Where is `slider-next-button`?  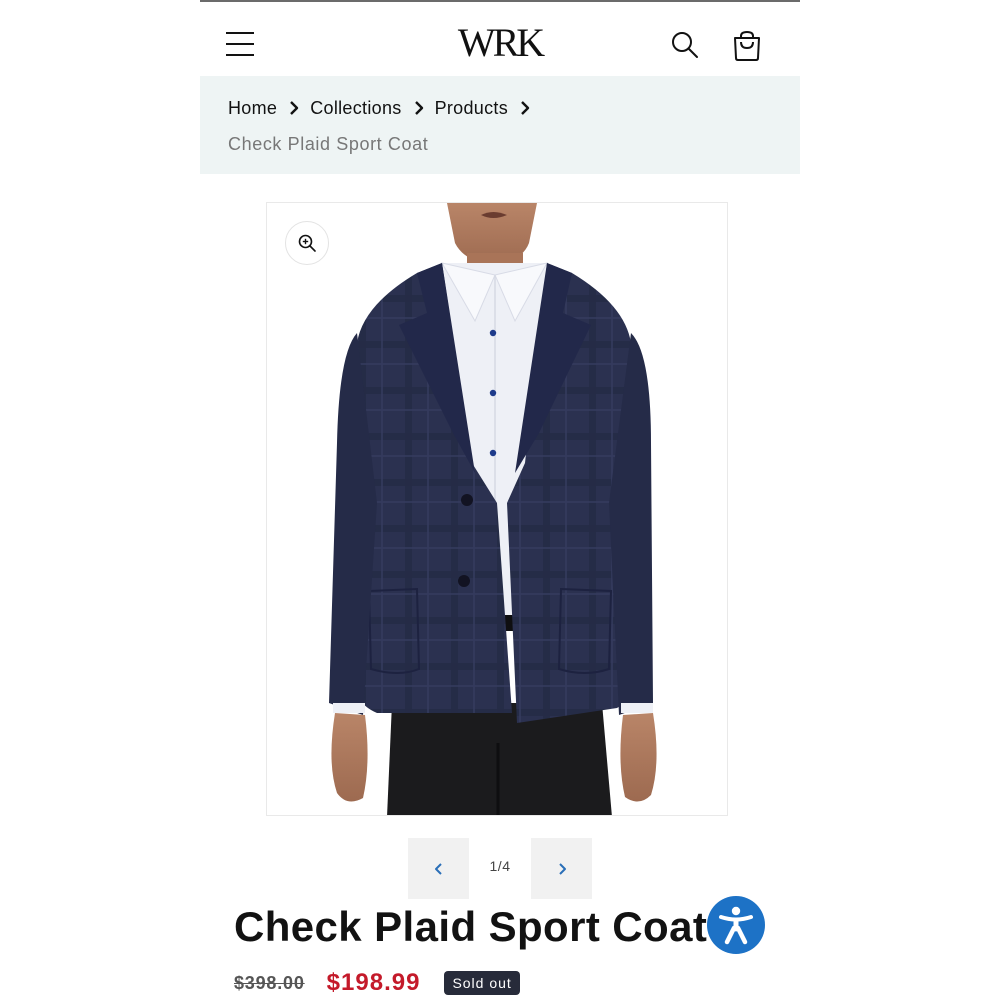 slider-next-button is located at coordinates (561, 868).